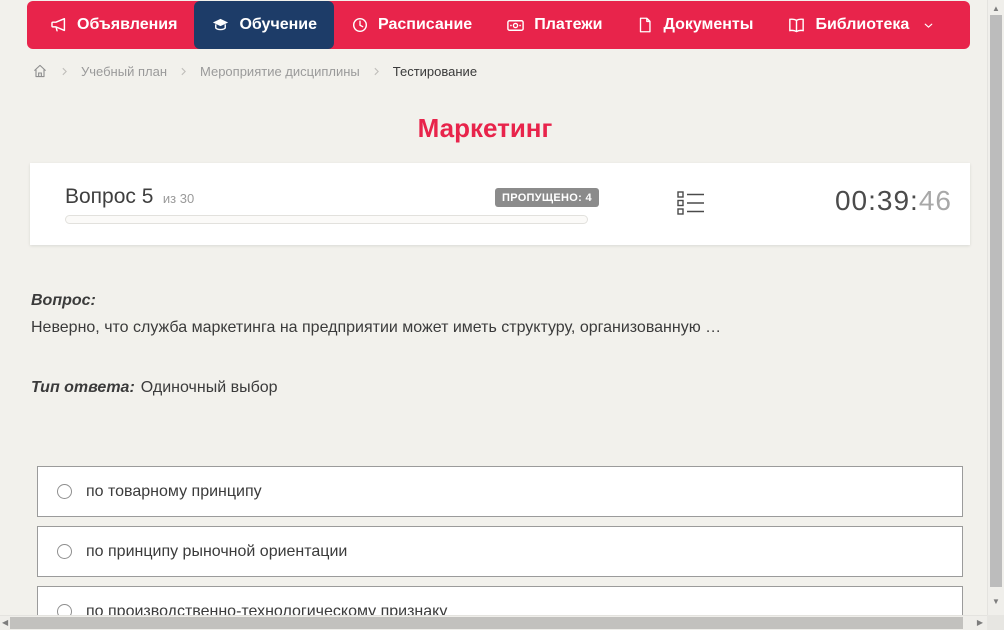  Describe the element at coordinates (178, 198) in the screenshot. I see `question-total: из 30` at that location.